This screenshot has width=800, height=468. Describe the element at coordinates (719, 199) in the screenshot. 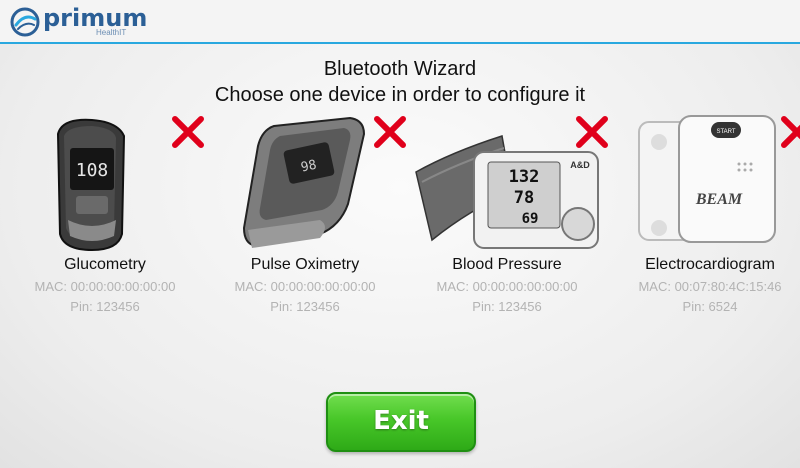

I see `ecg-brand: BEAM` at that location.